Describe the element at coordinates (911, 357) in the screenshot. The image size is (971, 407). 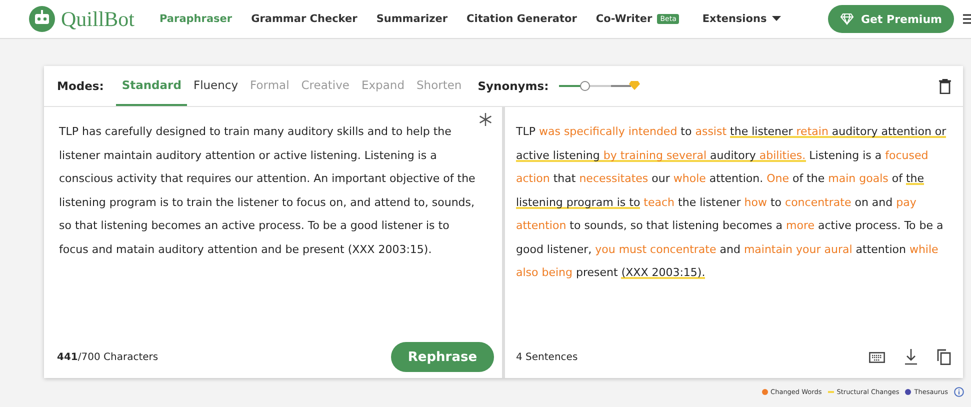
I see `download-icon` at that location.